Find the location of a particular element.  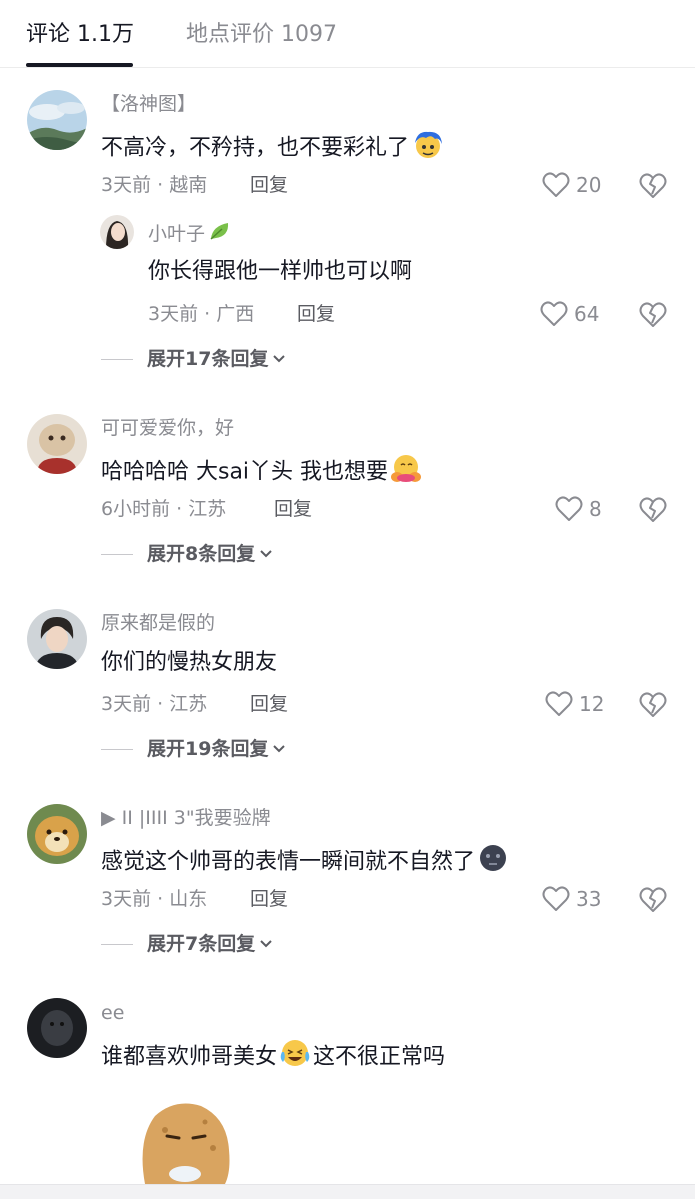

username: 原来都是假的 is located at coordinates (158, 623).